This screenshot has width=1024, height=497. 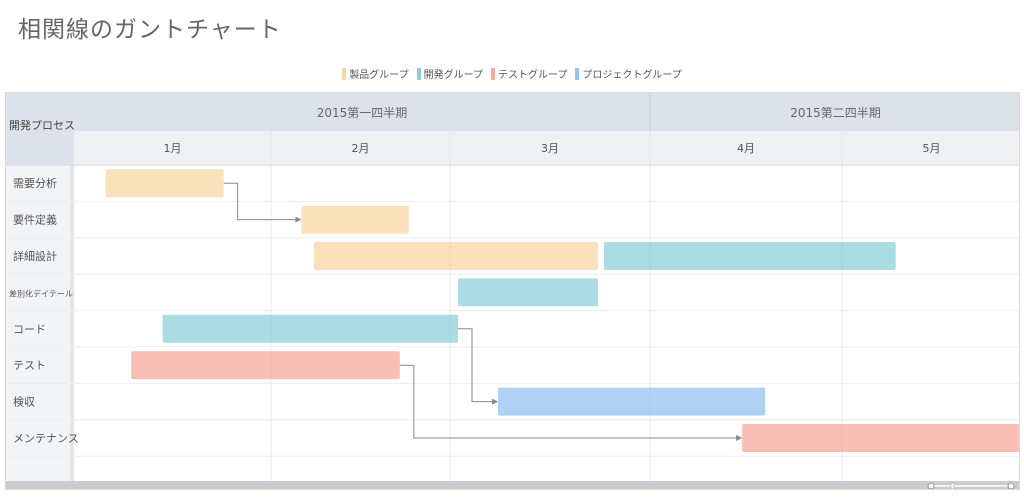 What do you see at coordinates (41, 293) in the screenshot?
I see `category-label: 差別化デイテール` at bounding box center [41, 293].